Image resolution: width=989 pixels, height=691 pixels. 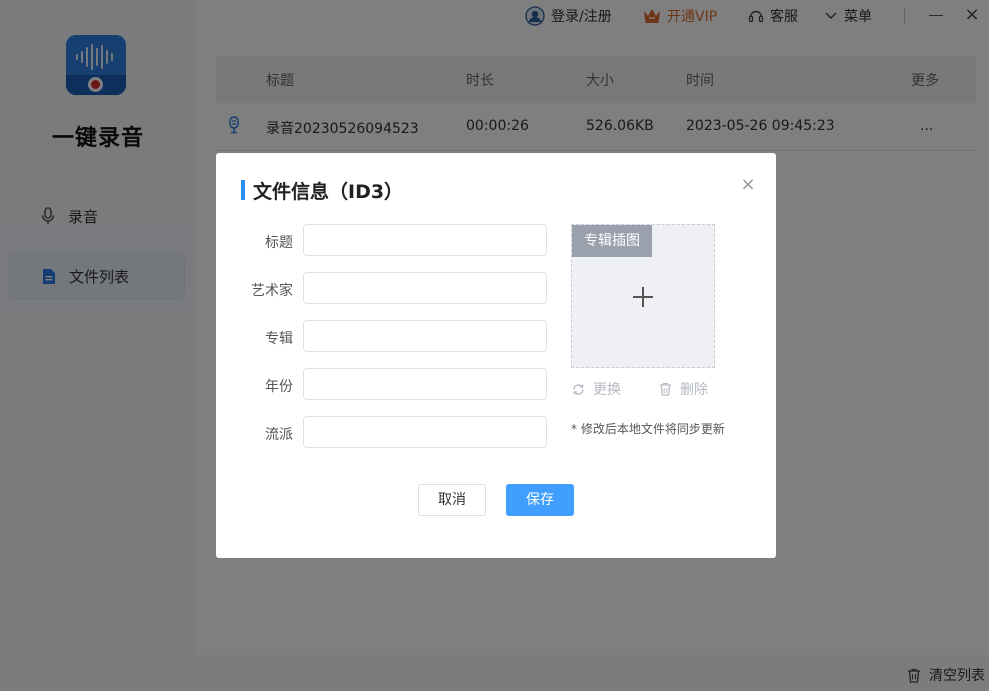 I want to click on replace-label: 更换, so click(x=607, y=389).